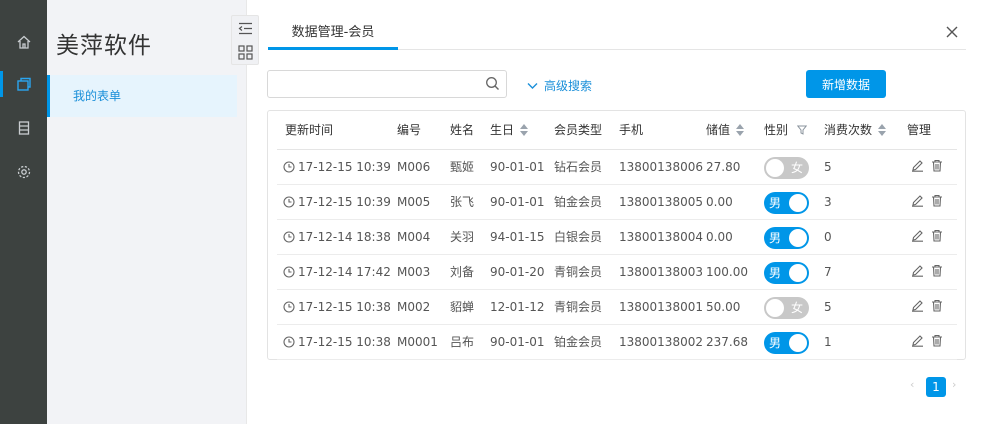 The image size is (982, 424). Describe the element at coordinates (417, 342) in the screenshot. I see `id-cell: M0001` at that location.